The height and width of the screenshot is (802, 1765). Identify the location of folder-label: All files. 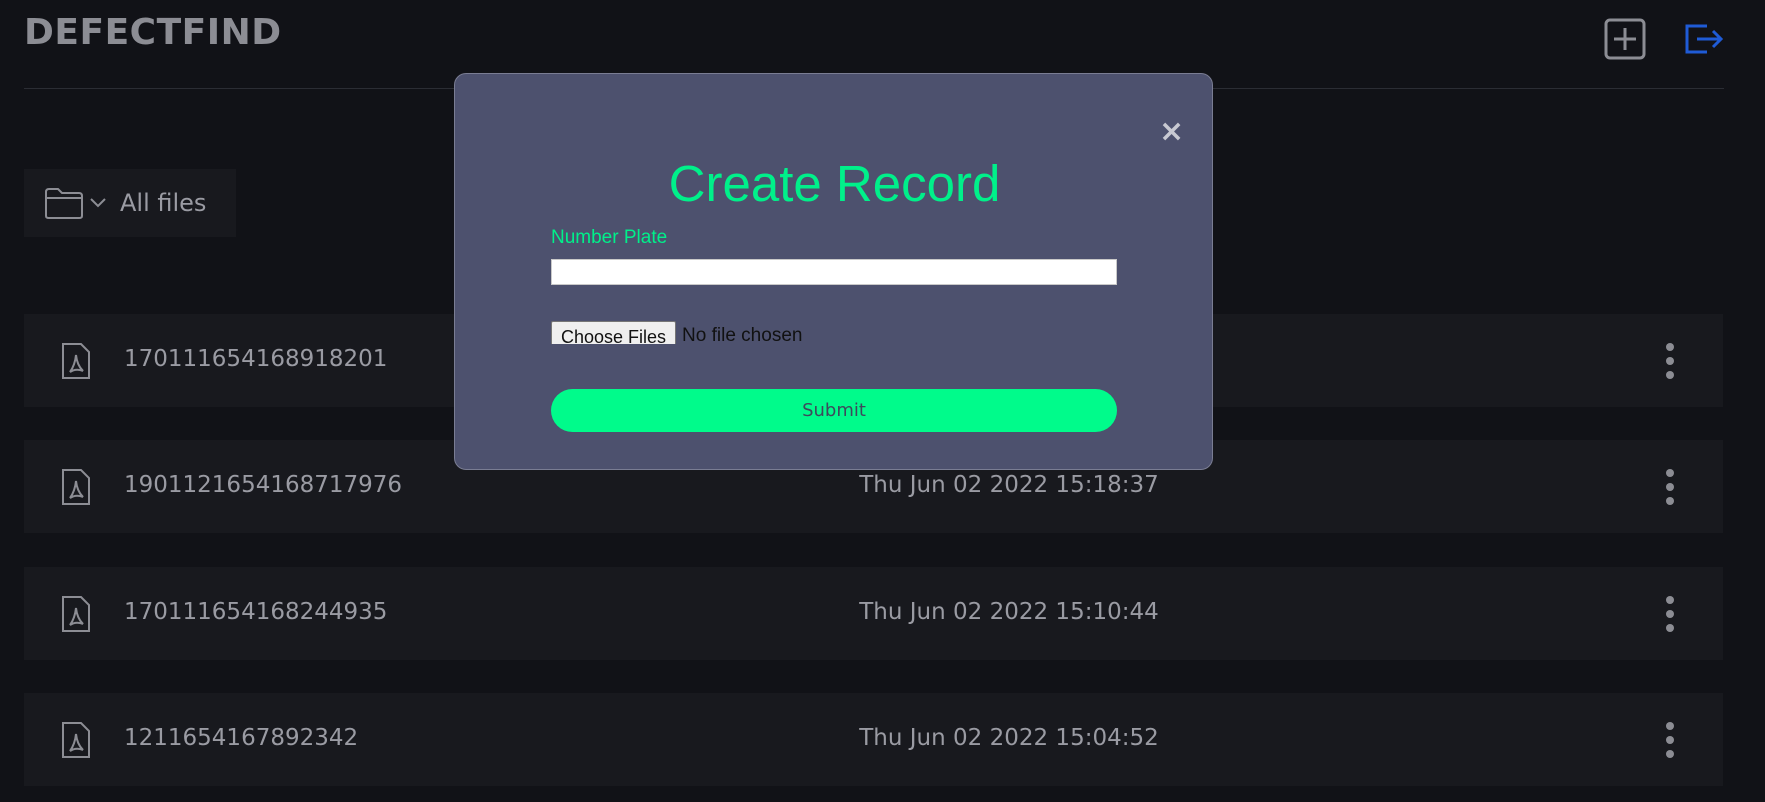
(163, 203).